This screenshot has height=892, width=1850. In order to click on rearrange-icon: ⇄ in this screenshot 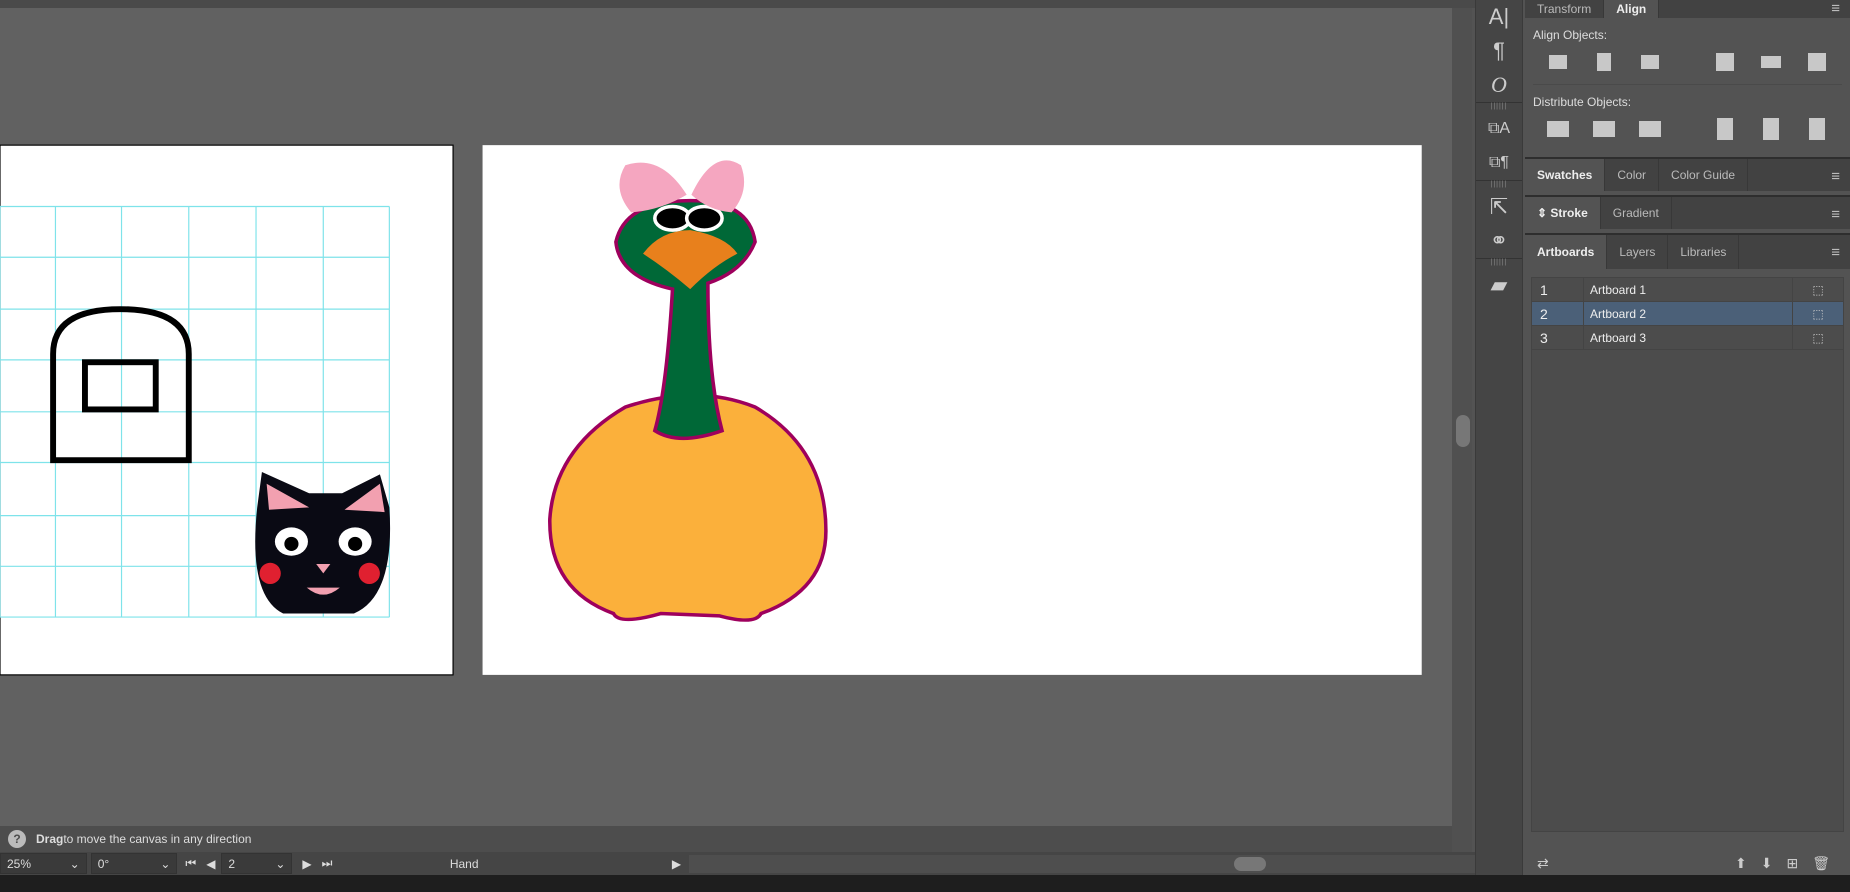, I will do `click(1543, 863)`.